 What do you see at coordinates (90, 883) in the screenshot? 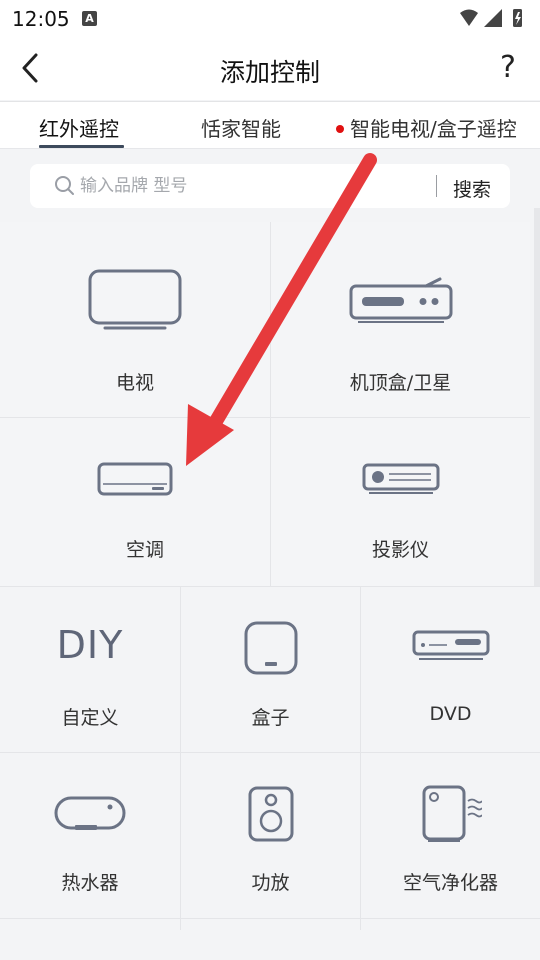
I see `device-label: 热水器` at bounding box center [90, 883].